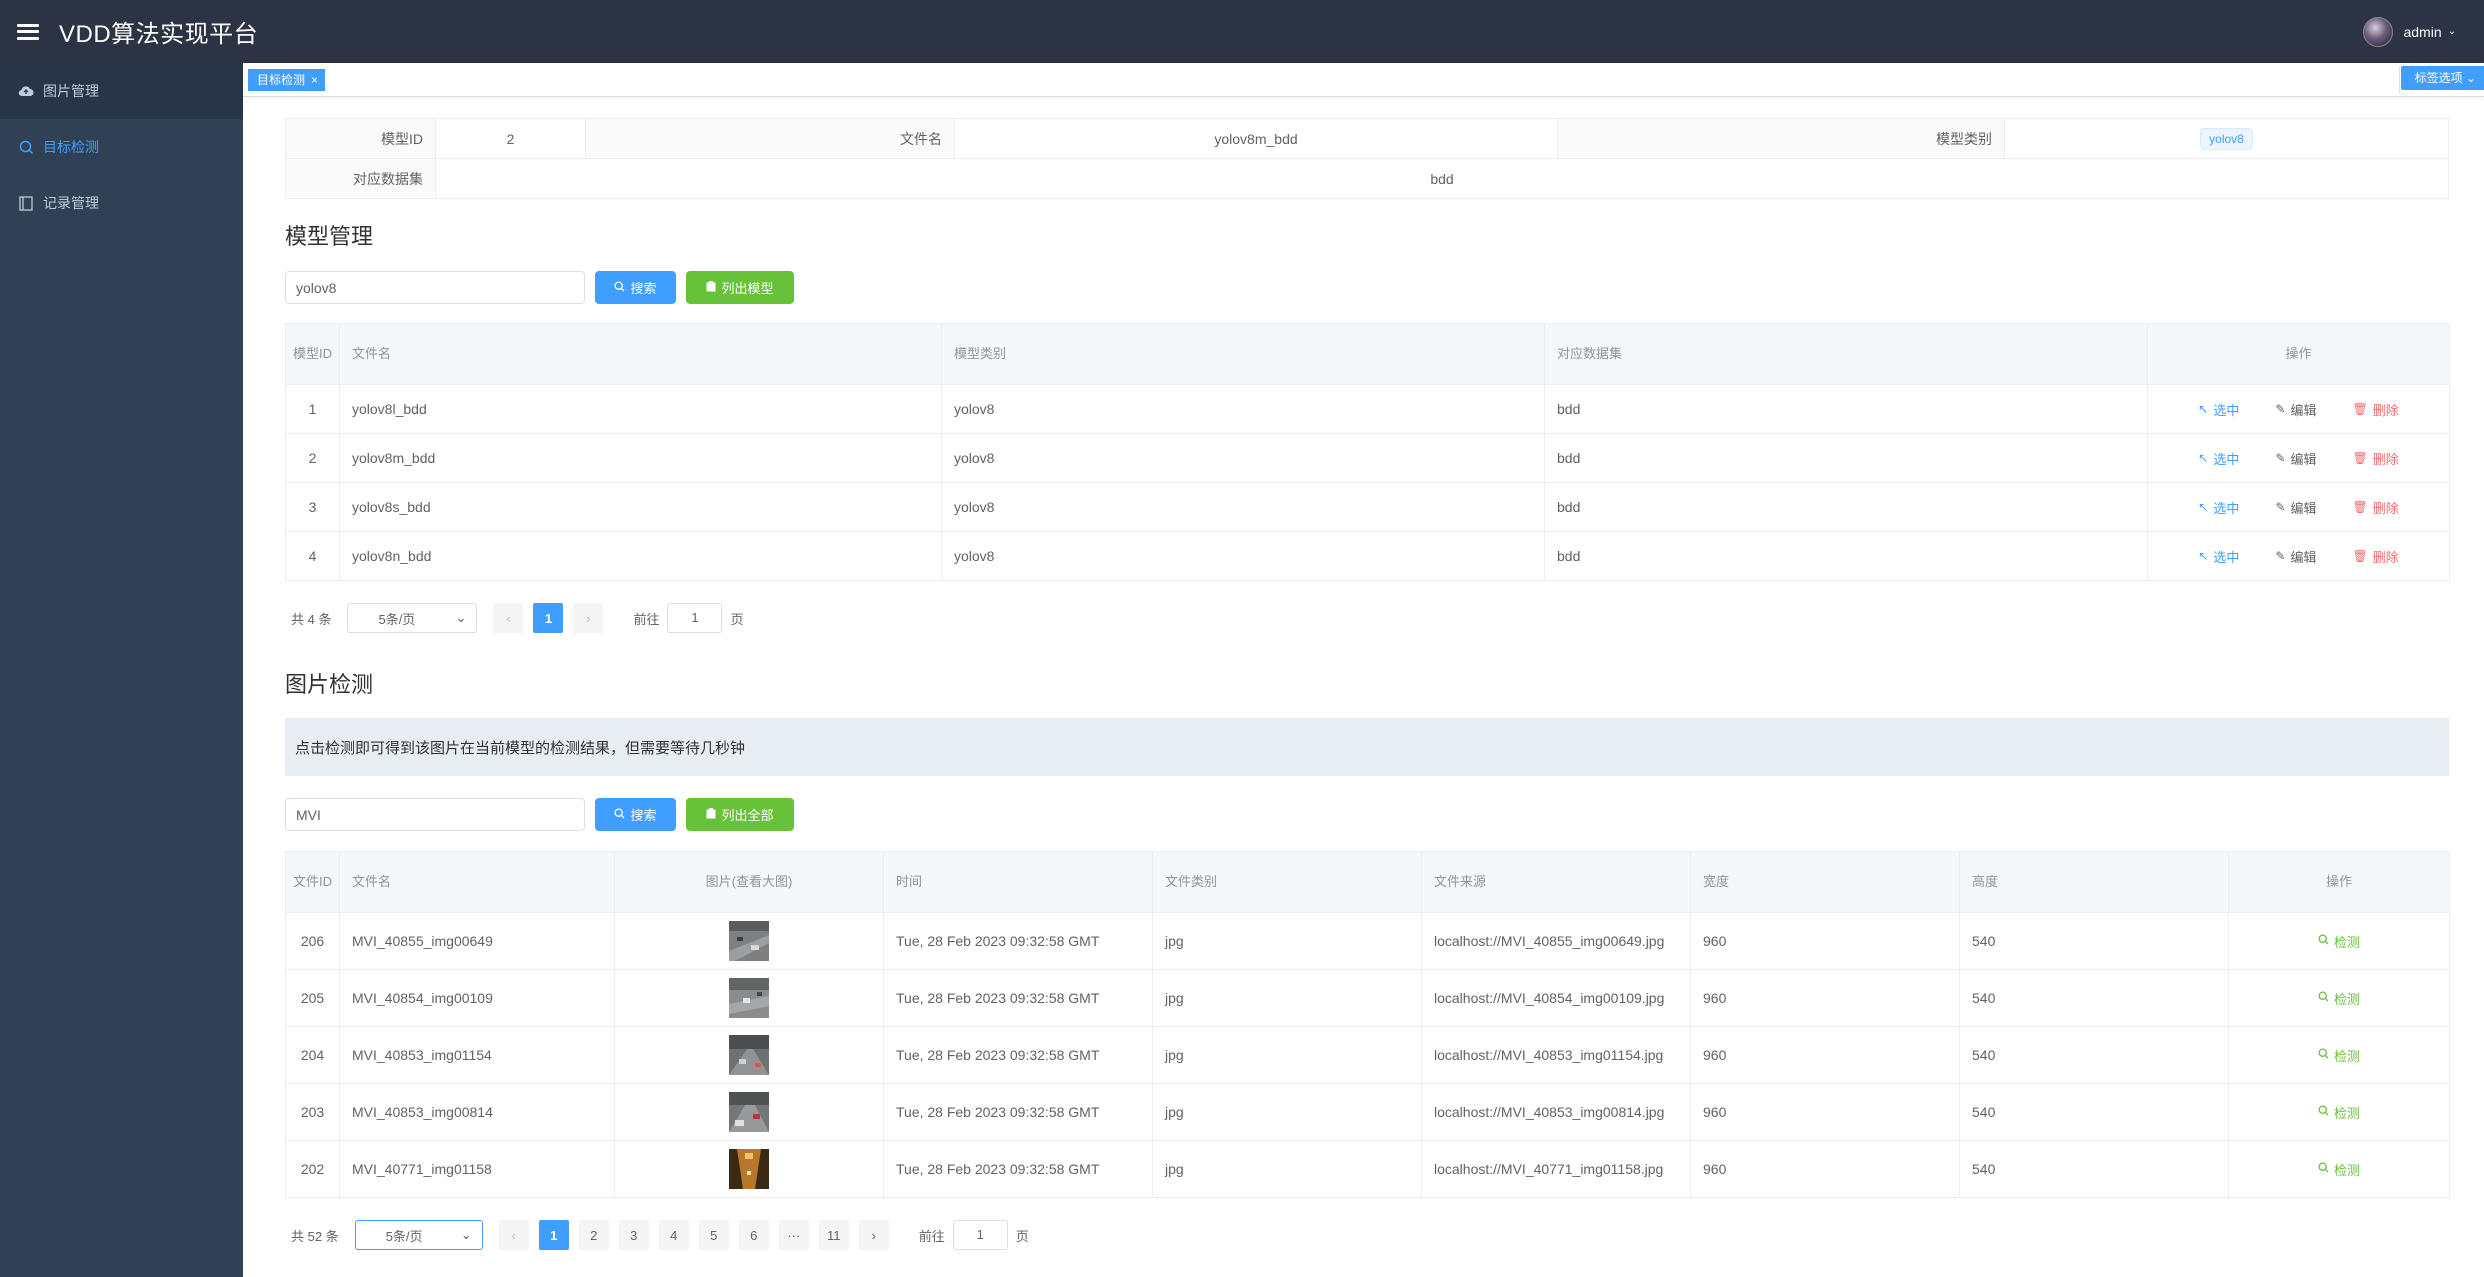  I want to click on page-button: 4, so click(673, 1235).